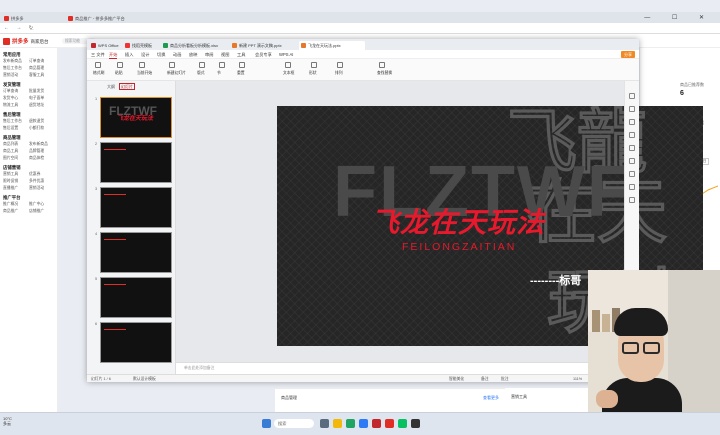 The height and width of the screenshot is (435, 720). Describe the element at coordinates (14, 19) in the screenshot. I see `browser-tab-pdd: 拼多多` at that location.